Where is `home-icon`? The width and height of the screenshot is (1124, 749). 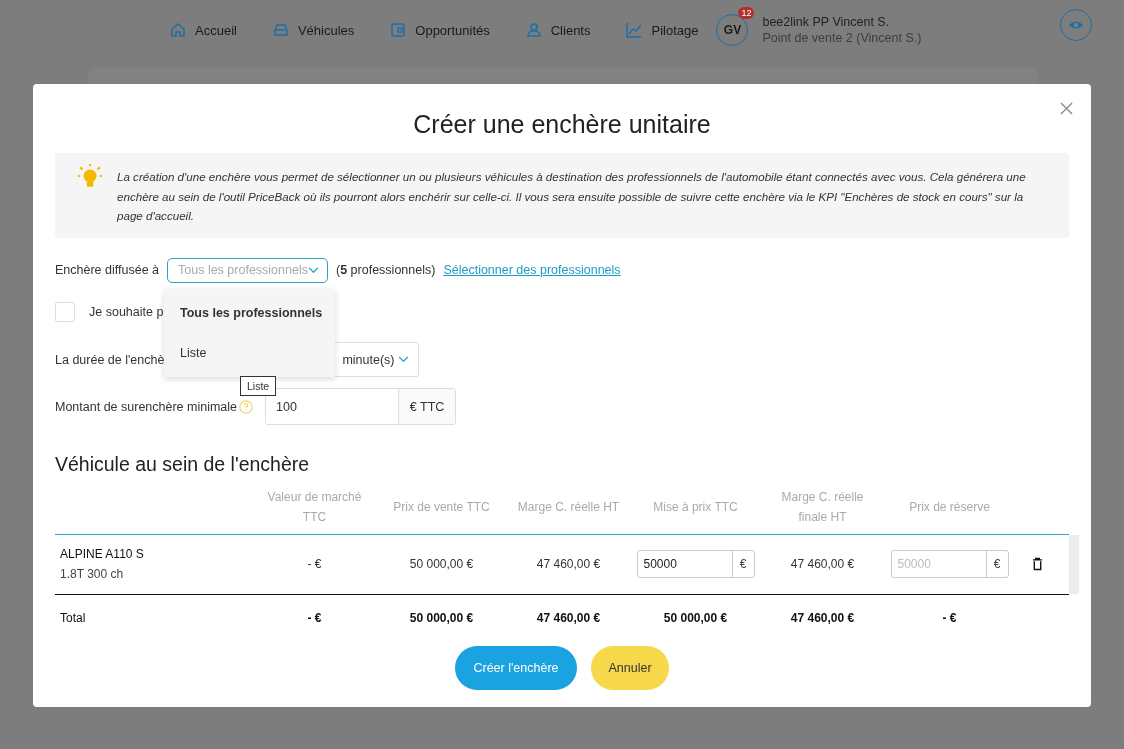 home-icon is located at coordinates (178, 30).